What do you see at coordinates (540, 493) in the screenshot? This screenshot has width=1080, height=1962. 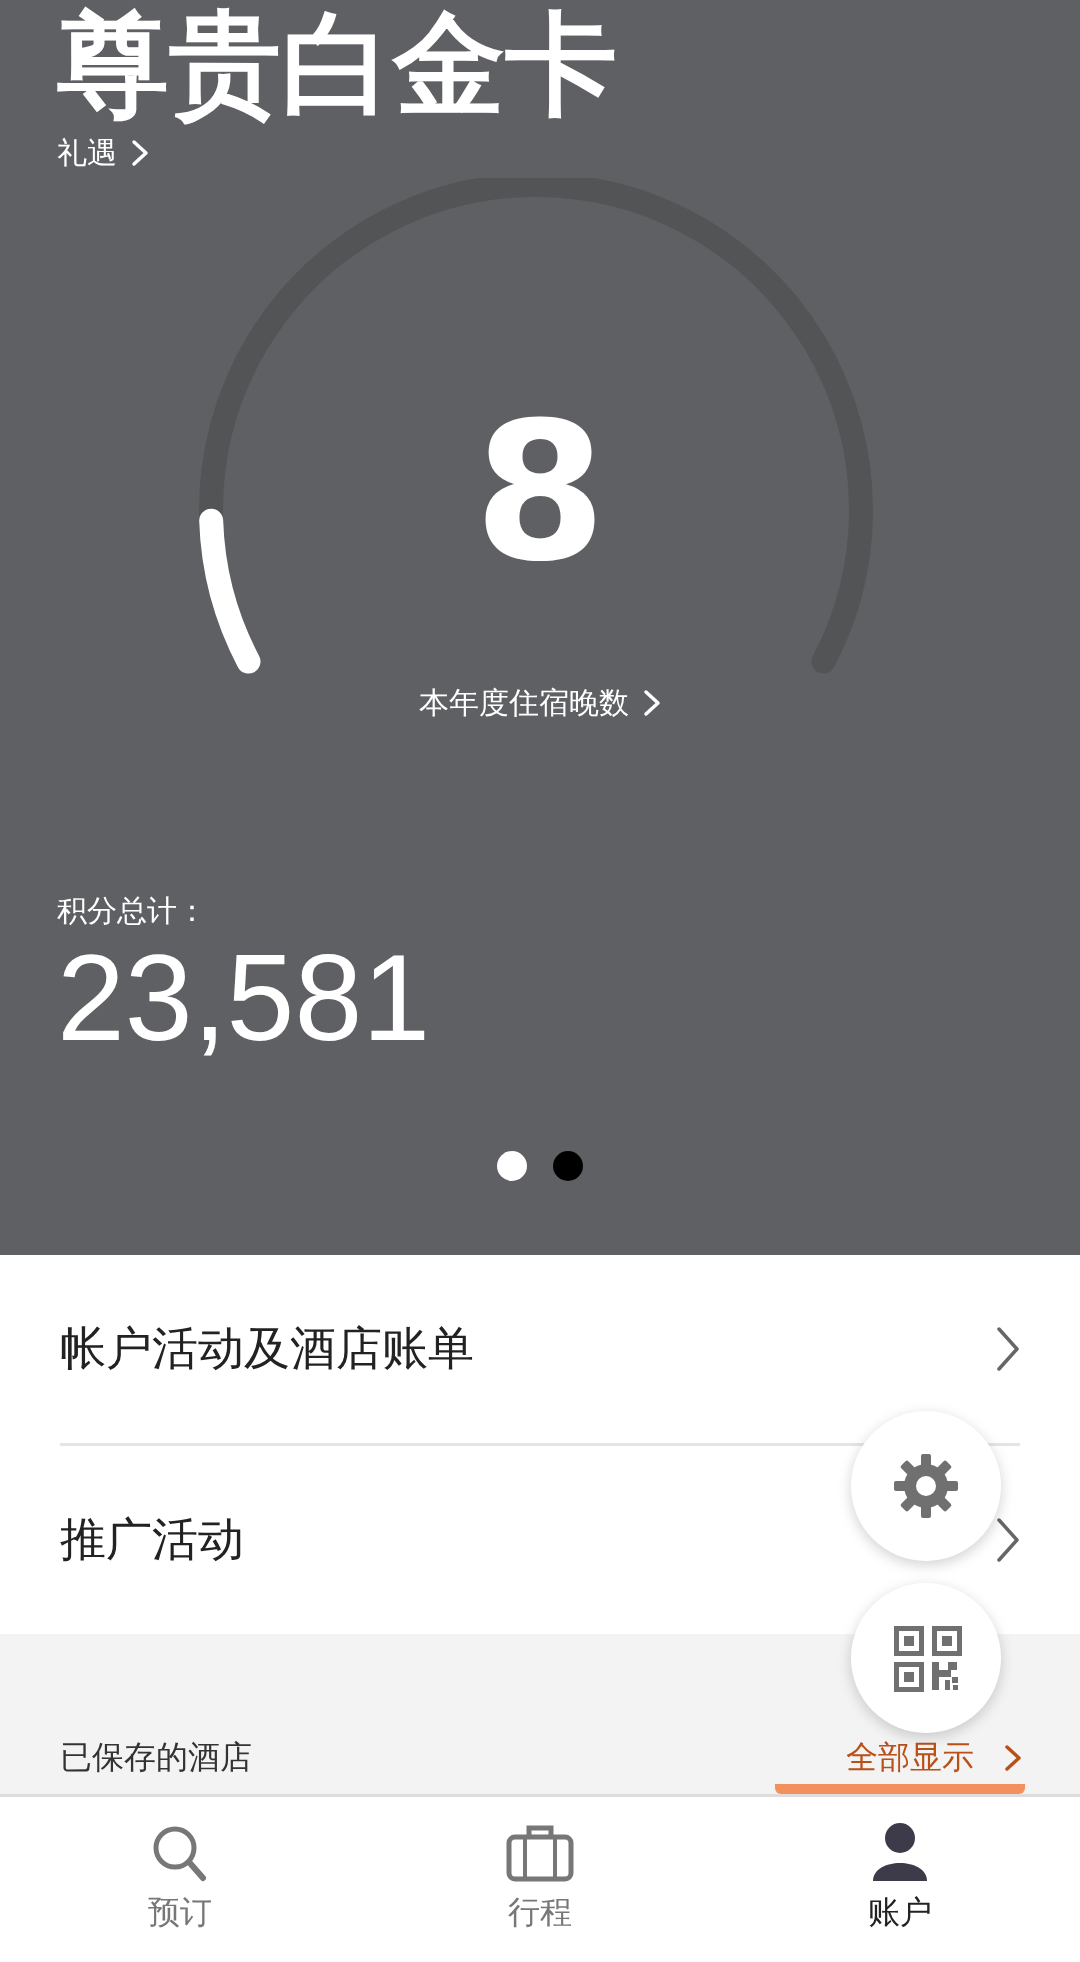 I see `nights-count: 8` at bounding box center [540, 493].